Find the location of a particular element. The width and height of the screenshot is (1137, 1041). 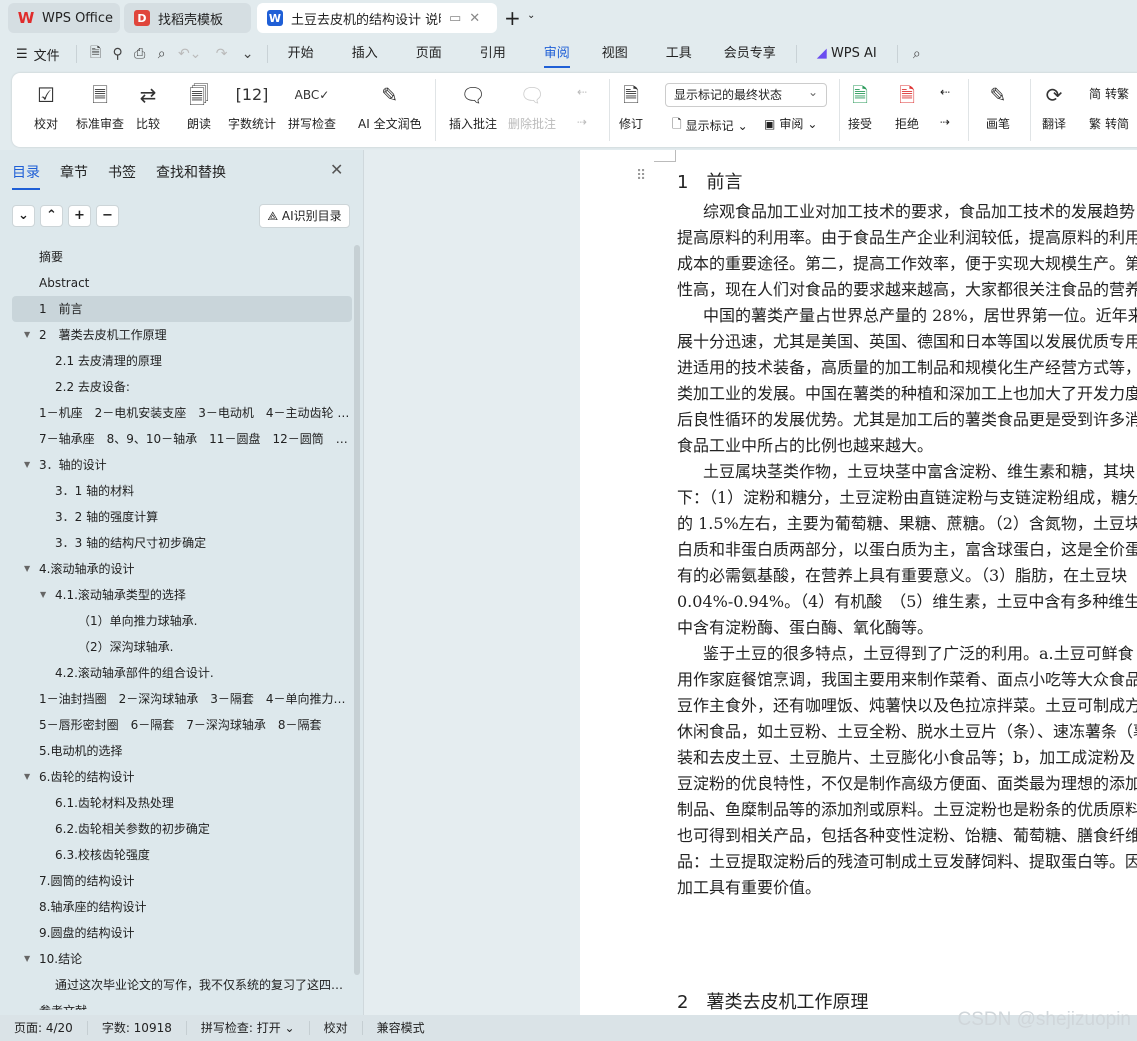

toc-item: 7－轴承座 8、9、10－轴承 11－圆盘 12－圆筒 13－出料口 is located at coordinates (182, 439).